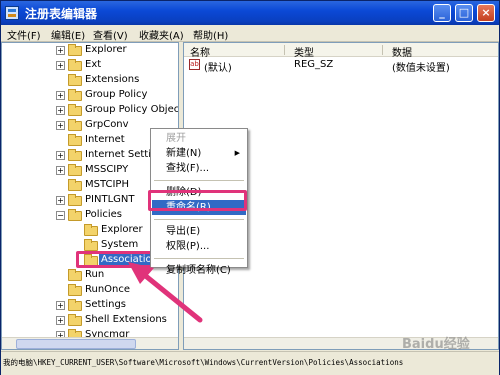 This screenshot has height=375, width=500. I want to click on scroll-thumb, so click(76, 344).